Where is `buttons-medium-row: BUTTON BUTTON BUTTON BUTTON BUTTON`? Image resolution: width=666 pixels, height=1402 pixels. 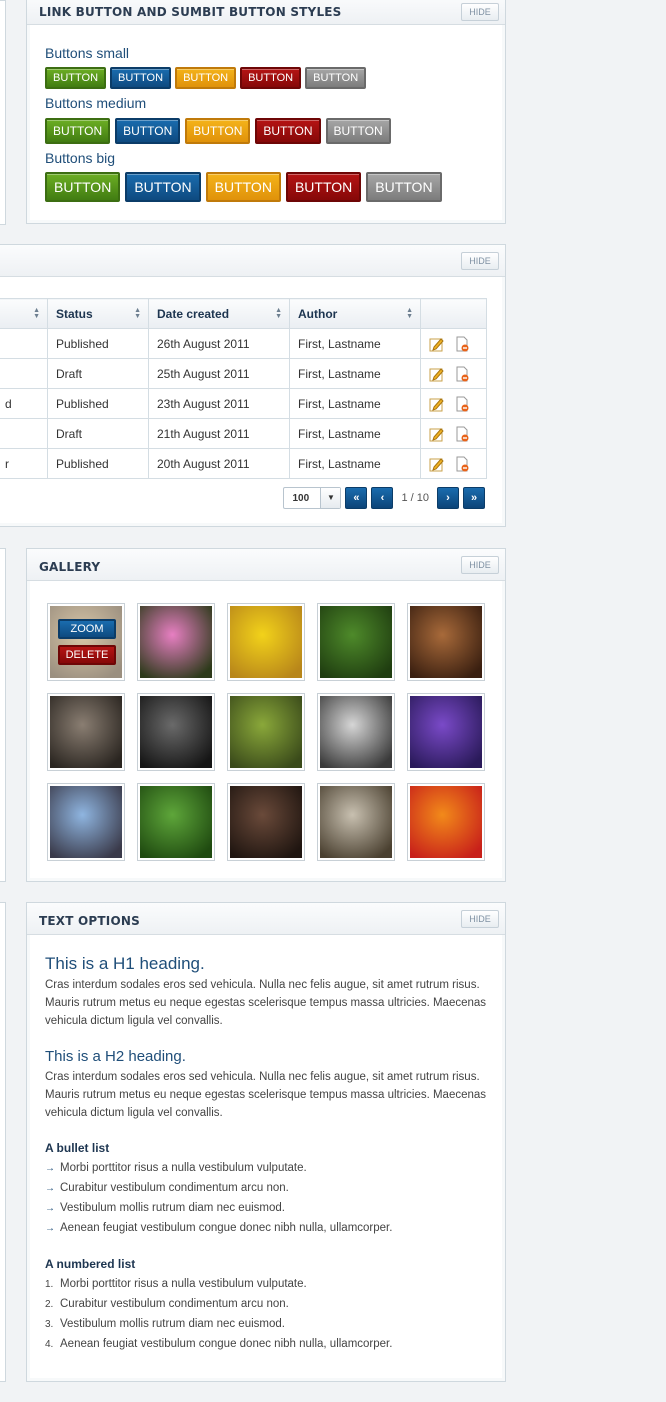 buttons-medium-row: BUTTON BUTTON BUTTON BUTTON BUTTON is located at coordinates (220, 131).